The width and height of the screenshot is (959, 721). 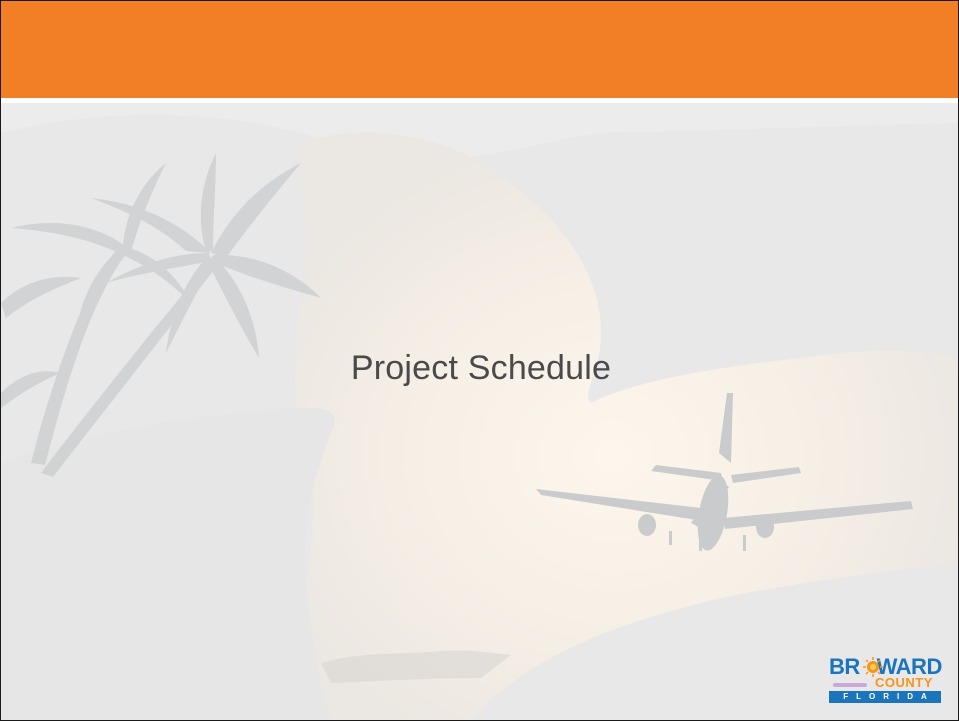 I want to click on broward-county-logo: BR WARD COUNTY FLORIDA, so click(x=885, y=681).